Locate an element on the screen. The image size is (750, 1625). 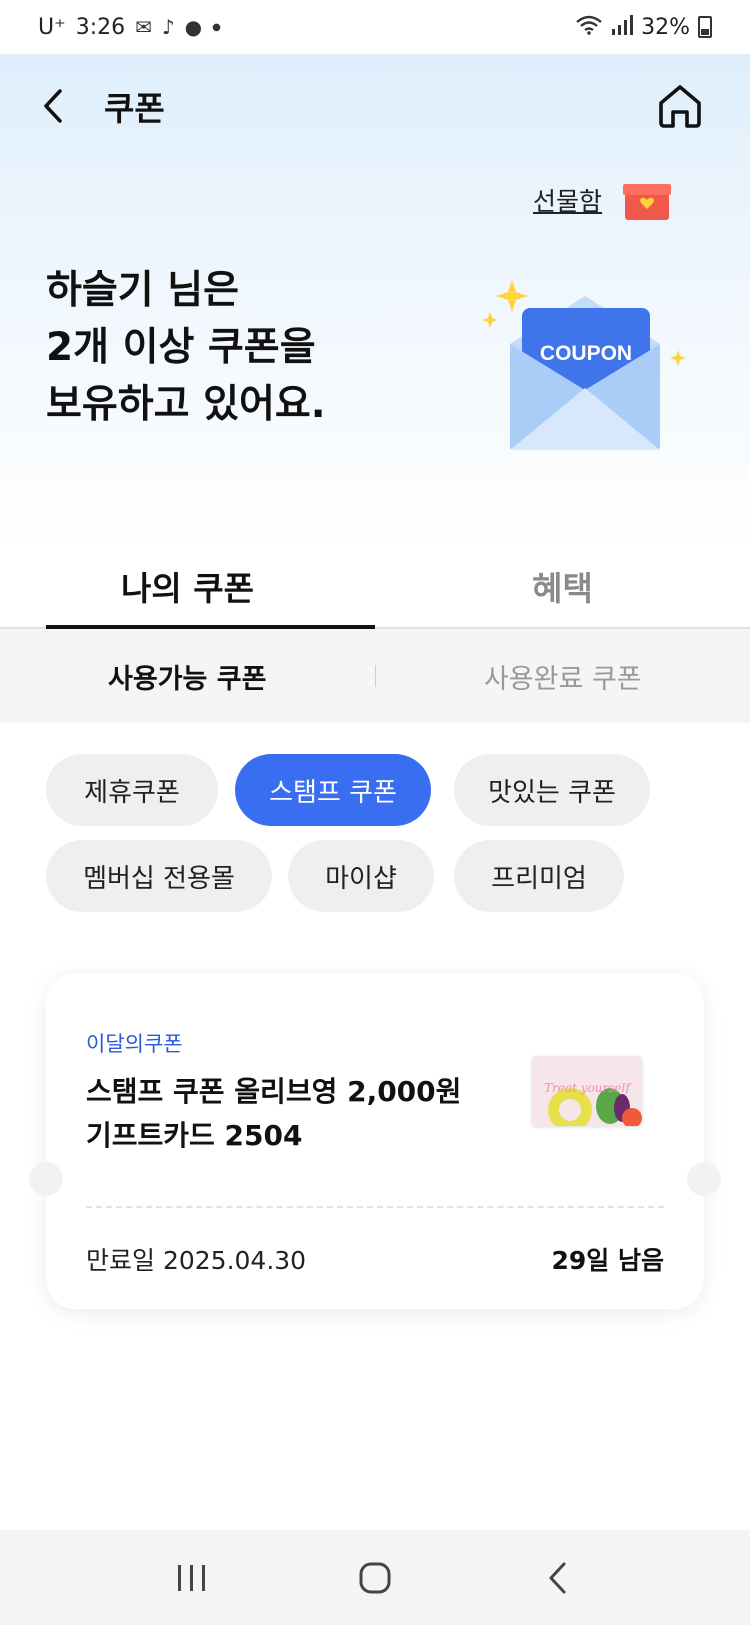
hero-line: 보유하고 있어요. is located at coordinates (186, 404).